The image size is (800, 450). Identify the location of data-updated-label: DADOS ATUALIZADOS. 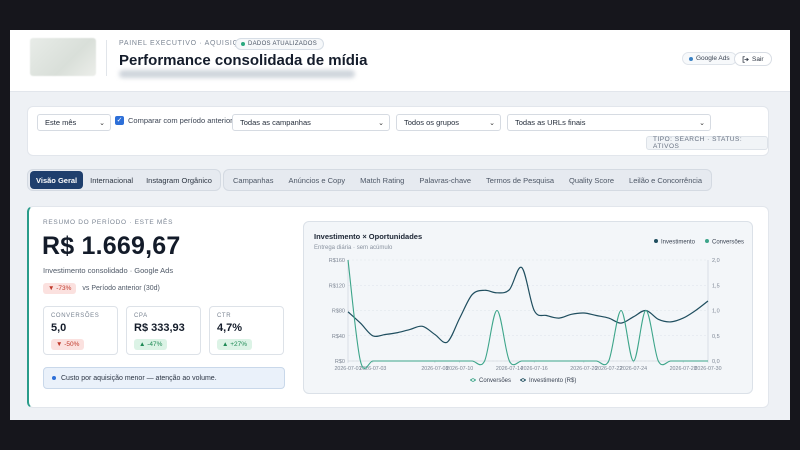
(283, 44).